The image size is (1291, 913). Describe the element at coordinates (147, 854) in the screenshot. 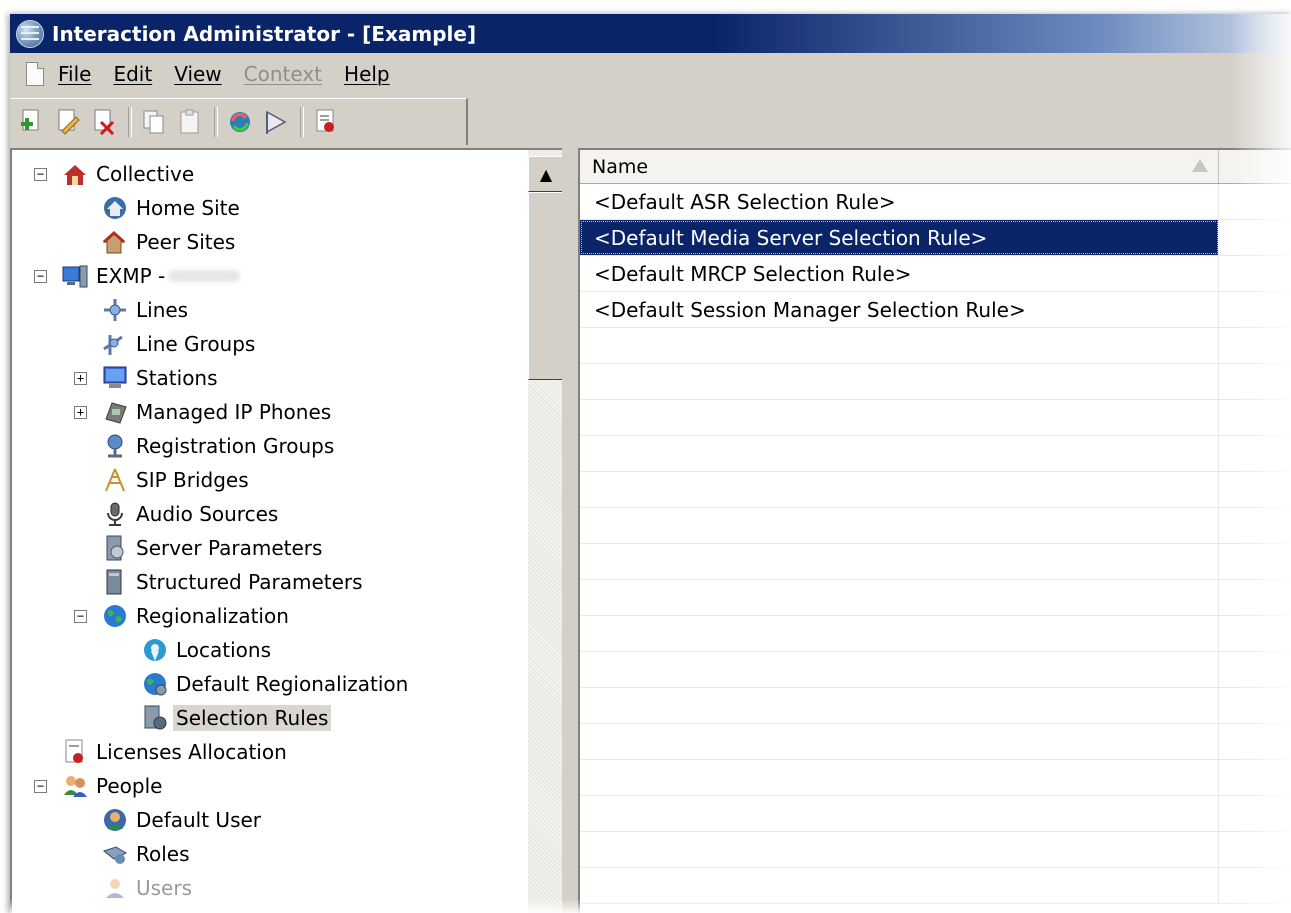

I see `tree-item-roles: Roles` at that location.